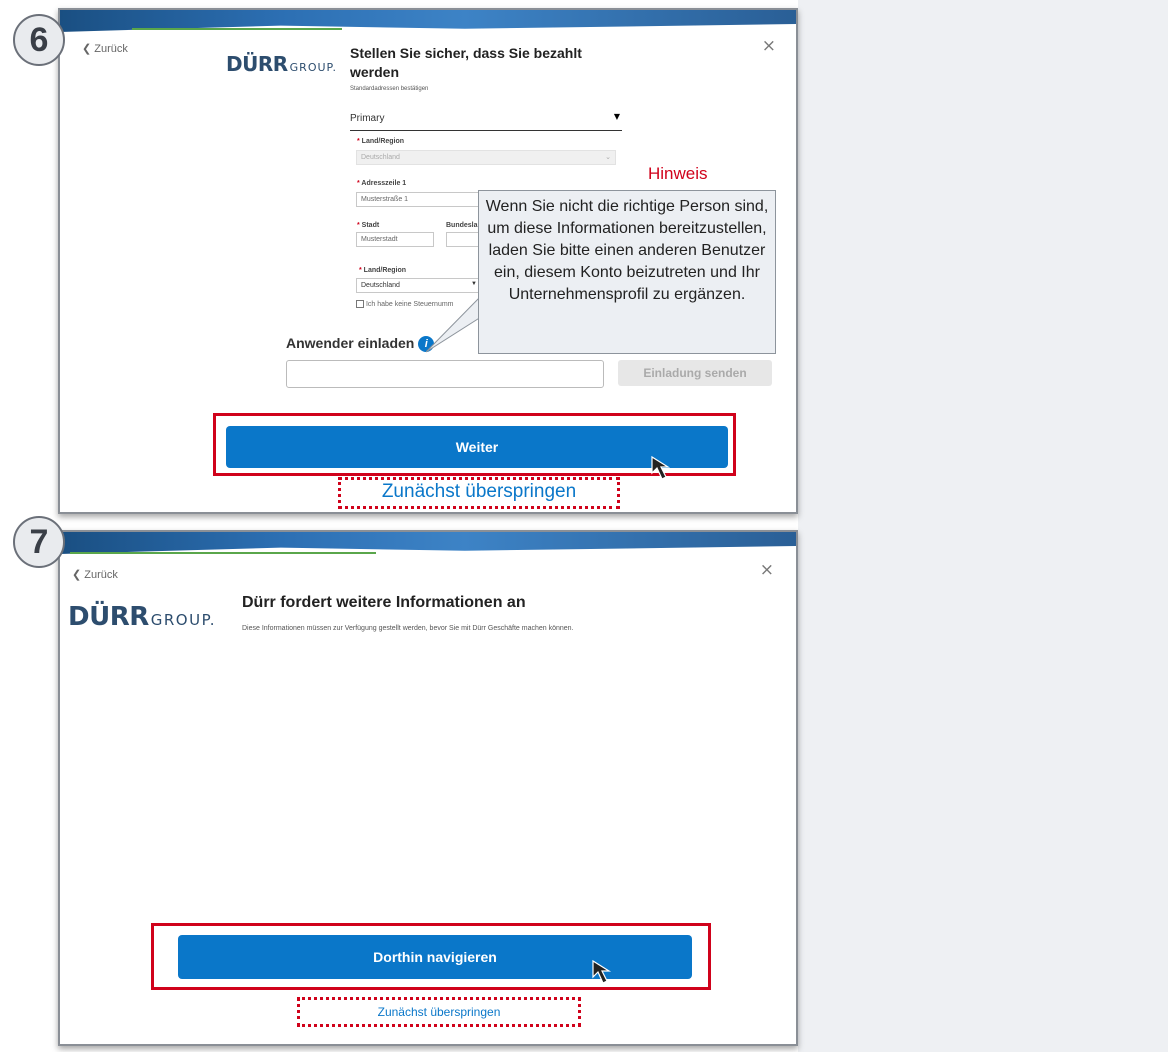 The image size is (1168, 1052). What do you see at coordinates (39, 40) in the screenshot?
I see `step-badge-6: 6` at bounding box center [39, 40].